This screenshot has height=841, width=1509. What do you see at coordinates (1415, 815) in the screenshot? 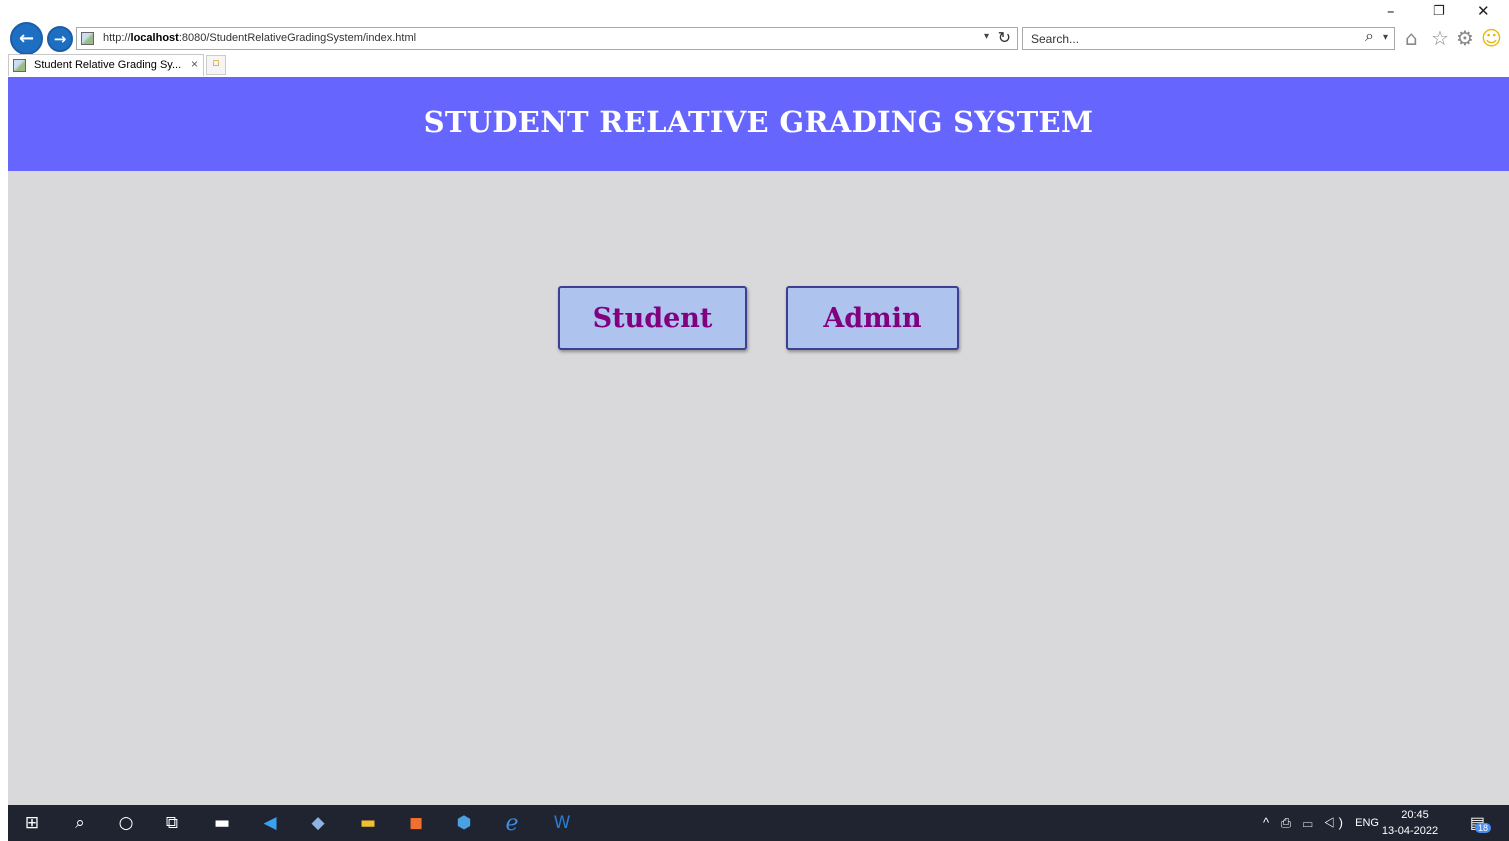
I see `clock-time: 20:45` at bounding box center [1415, 815].